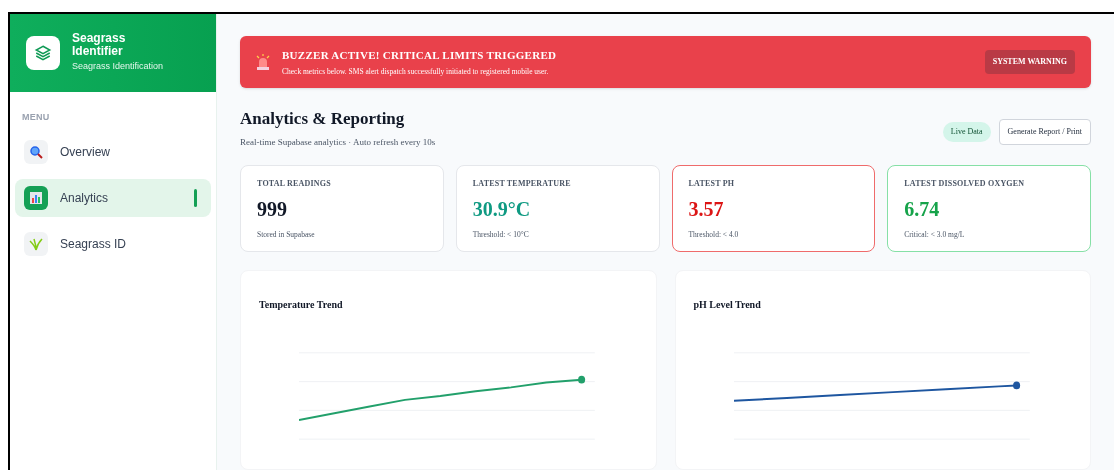 This screenshot has width=1114, height=470. Describe the element at coordinates (522, 184) in the screenshot. I see `metric-label: LATEST TEMPERATURE` at that location.